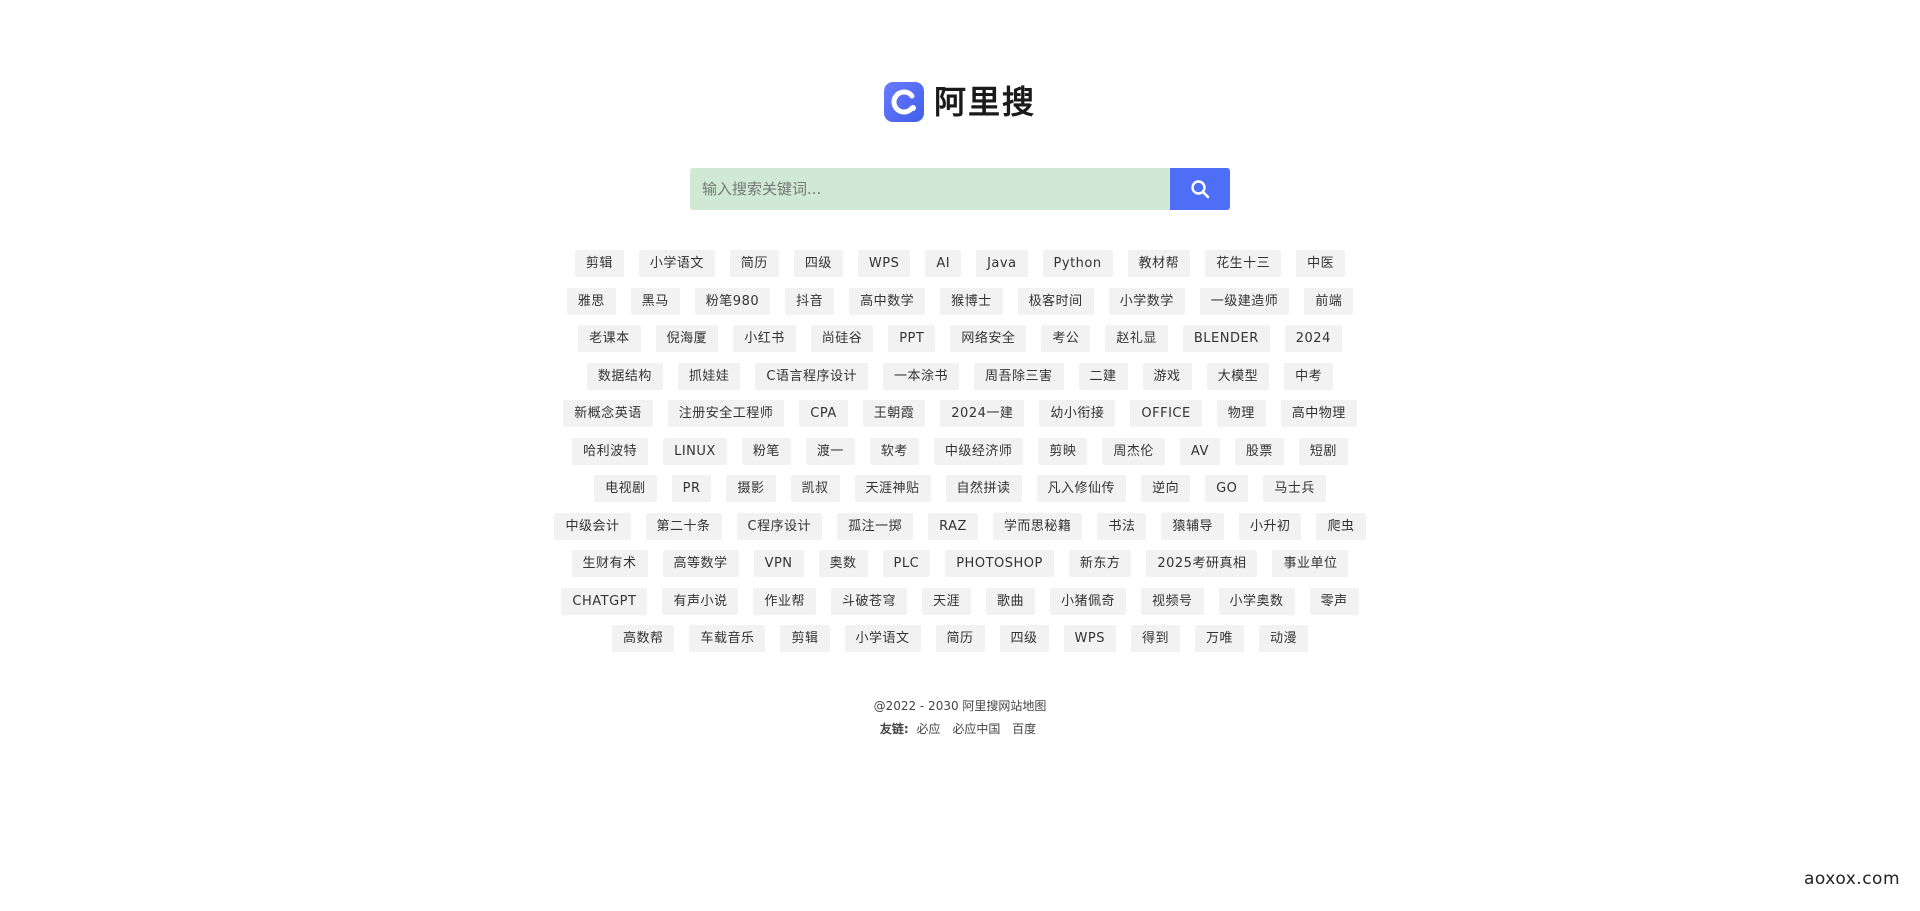  I want to click on keyword-tag: 车载音乐, so click(727, 638).